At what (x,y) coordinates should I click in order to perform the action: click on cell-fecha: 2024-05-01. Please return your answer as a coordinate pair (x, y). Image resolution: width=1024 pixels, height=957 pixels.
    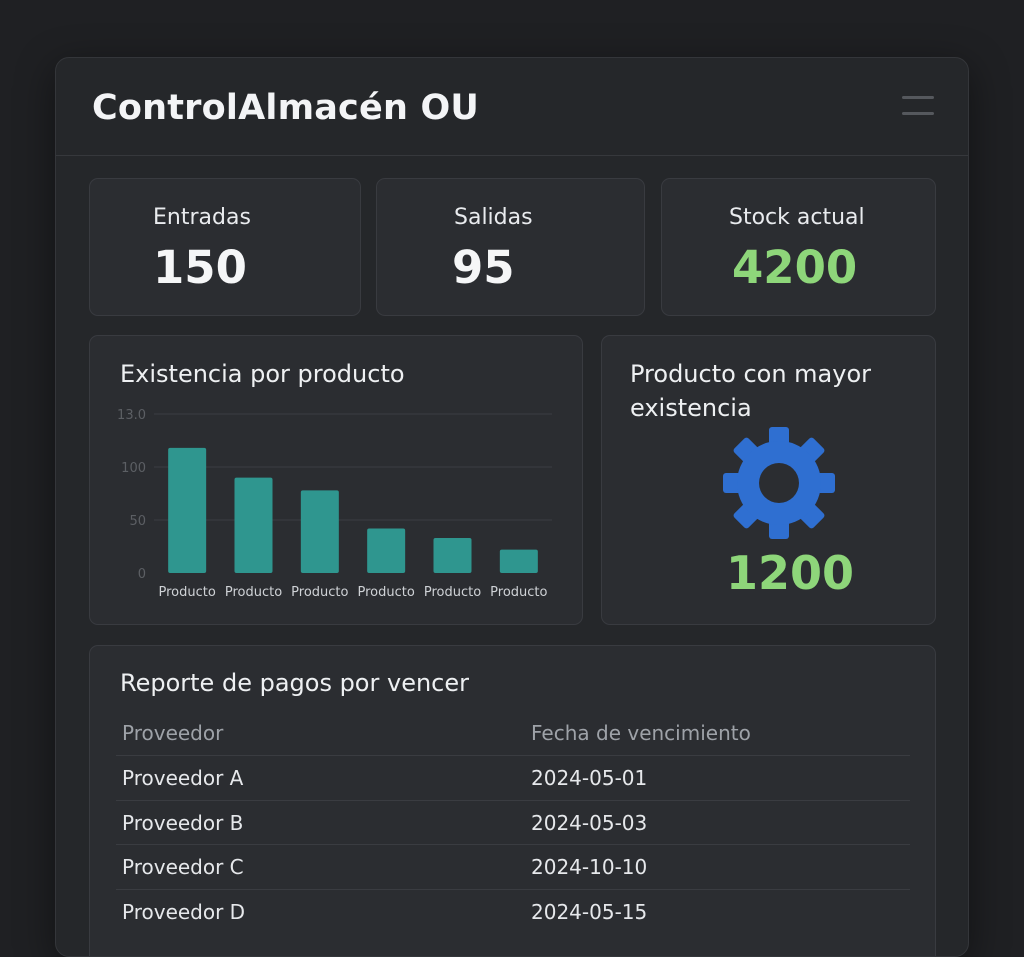
    Looking at the image, I should click on (589, 778).